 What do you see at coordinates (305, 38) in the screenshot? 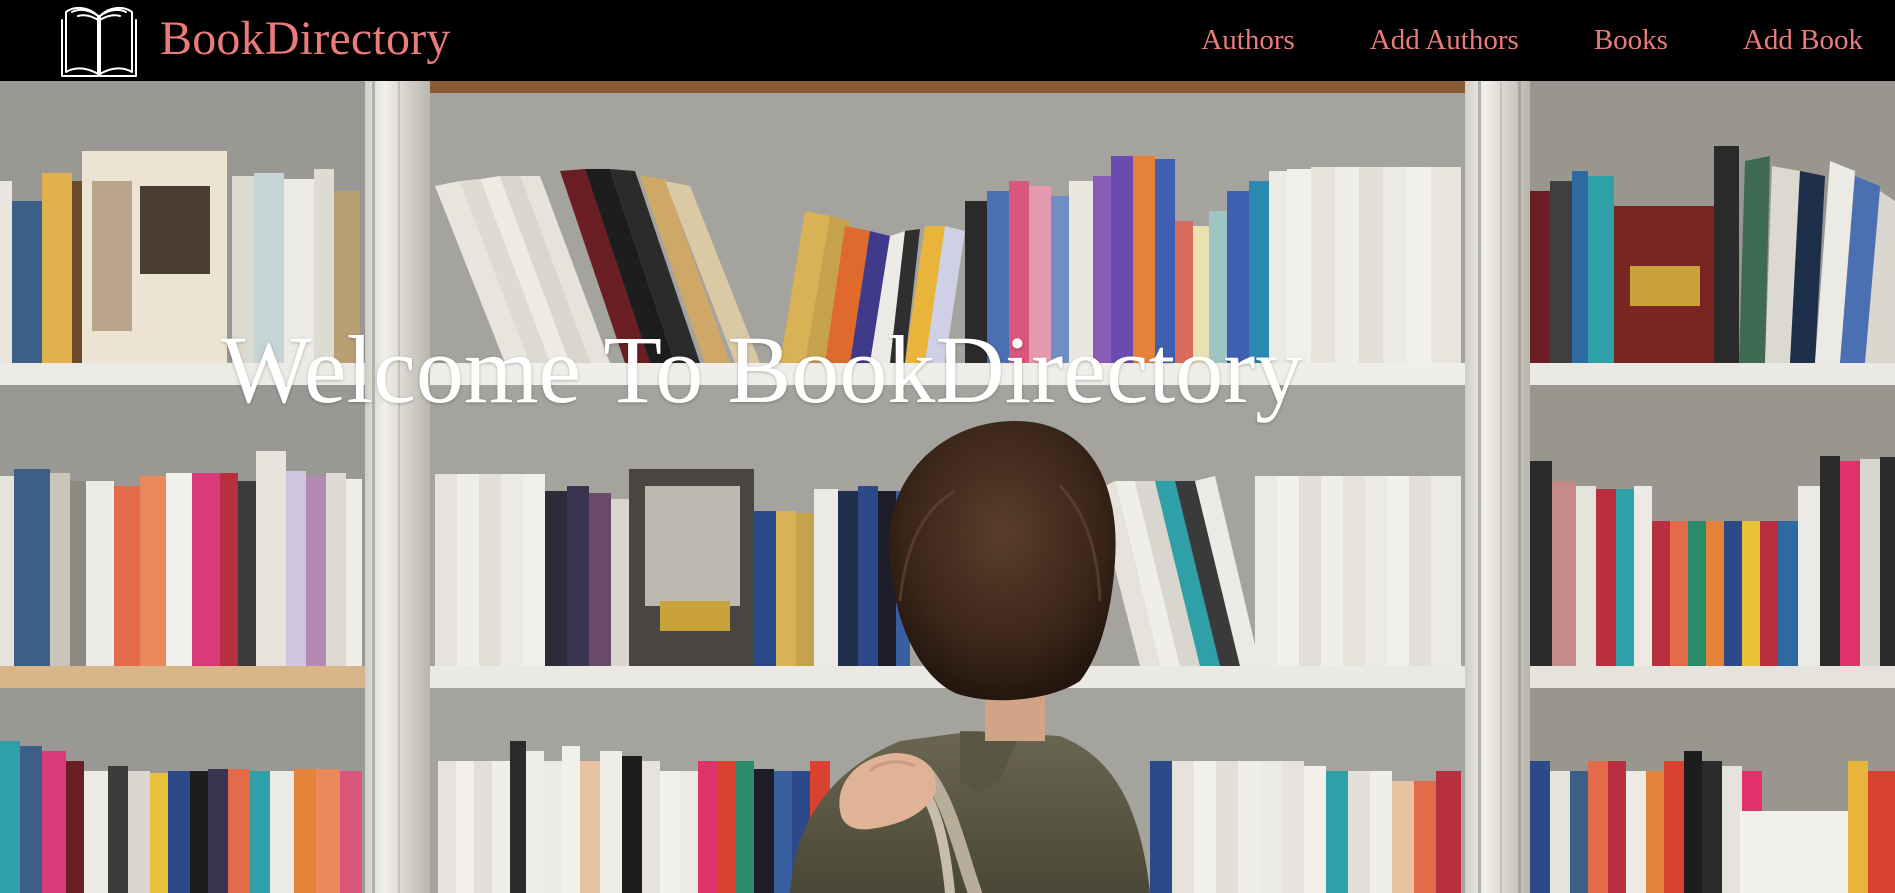
I see `brand-name: BookDirectory` at bounding box center [305, 38].